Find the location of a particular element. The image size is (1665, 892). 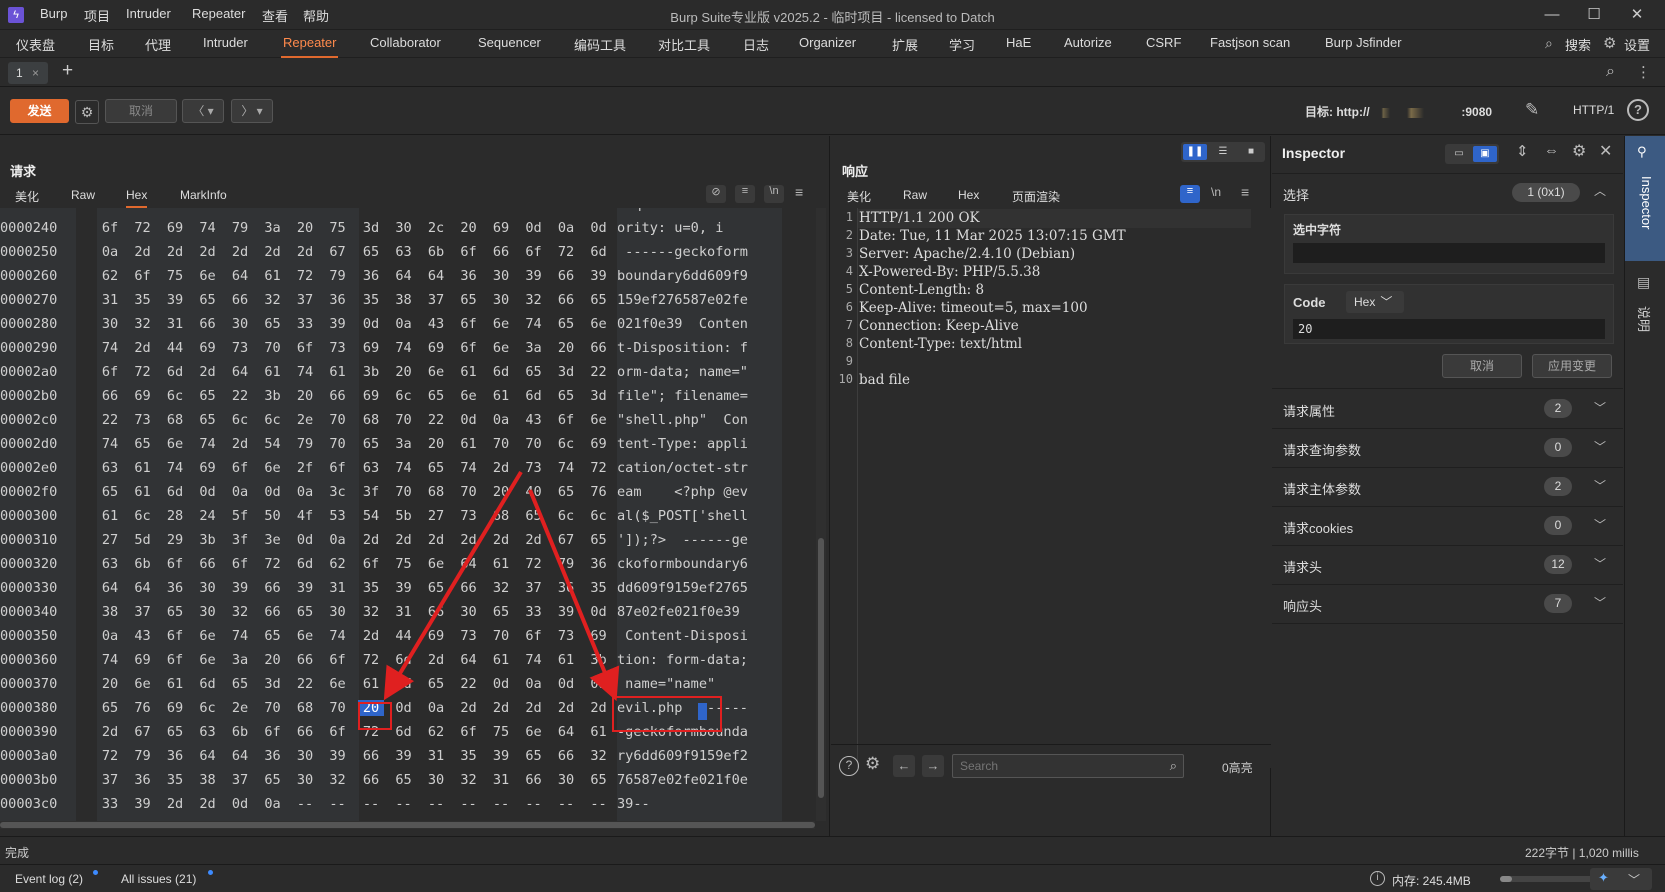

hex-byte: 67 is located at coordinates (143, 732).